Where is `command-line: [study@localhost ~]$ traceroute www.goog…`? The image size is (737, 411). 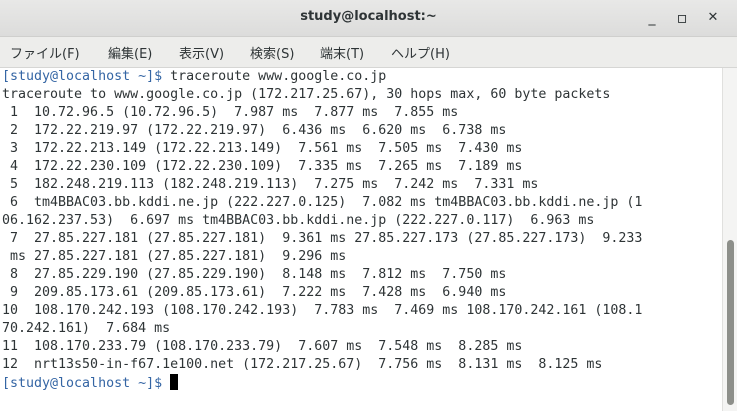
command-line: [study@localhost ~]$ traceroute www.goog… is located at coordinates (194, 77).